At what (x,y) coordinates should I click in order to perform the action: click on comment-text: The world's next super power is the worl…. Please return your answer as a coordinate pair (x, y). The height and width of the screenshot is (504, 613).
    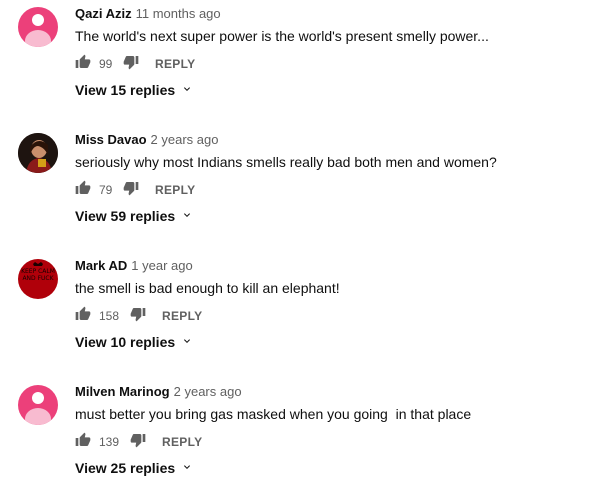
    Looking at the image, I should click on (282, 36).